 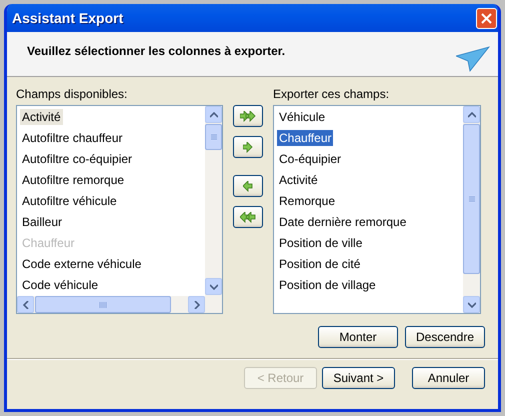 What do you see at coordinates (305, 138) in the screenshot?
I see `list-item: Chauffeur` at bounding box center [305, 138].